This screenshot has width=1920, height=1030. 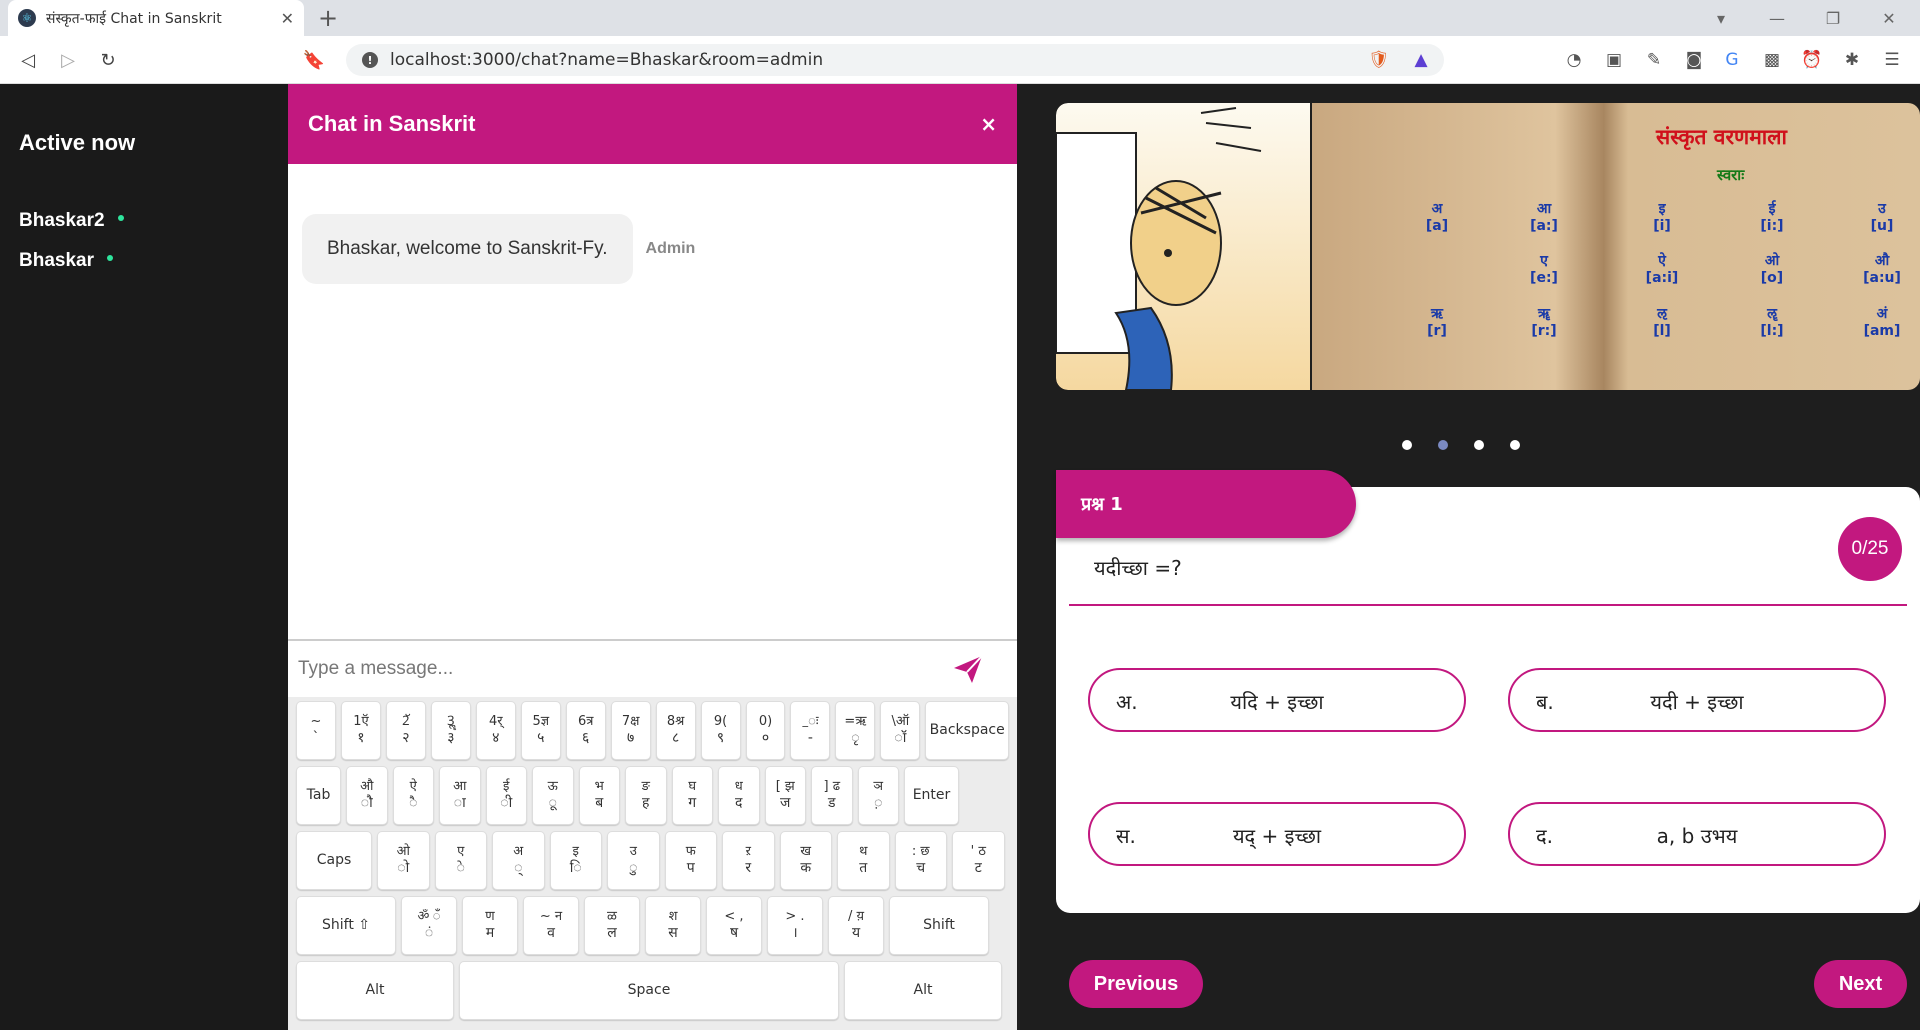 I want to click on key: ईी, so click(x=506, y=795).